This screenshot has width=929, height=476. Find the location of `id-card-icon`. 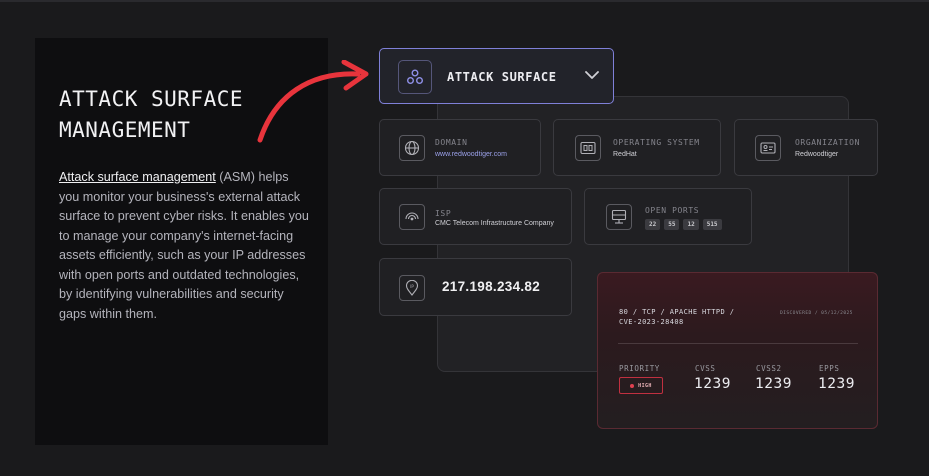

id-card-icon is located at coordinates (768, 148).